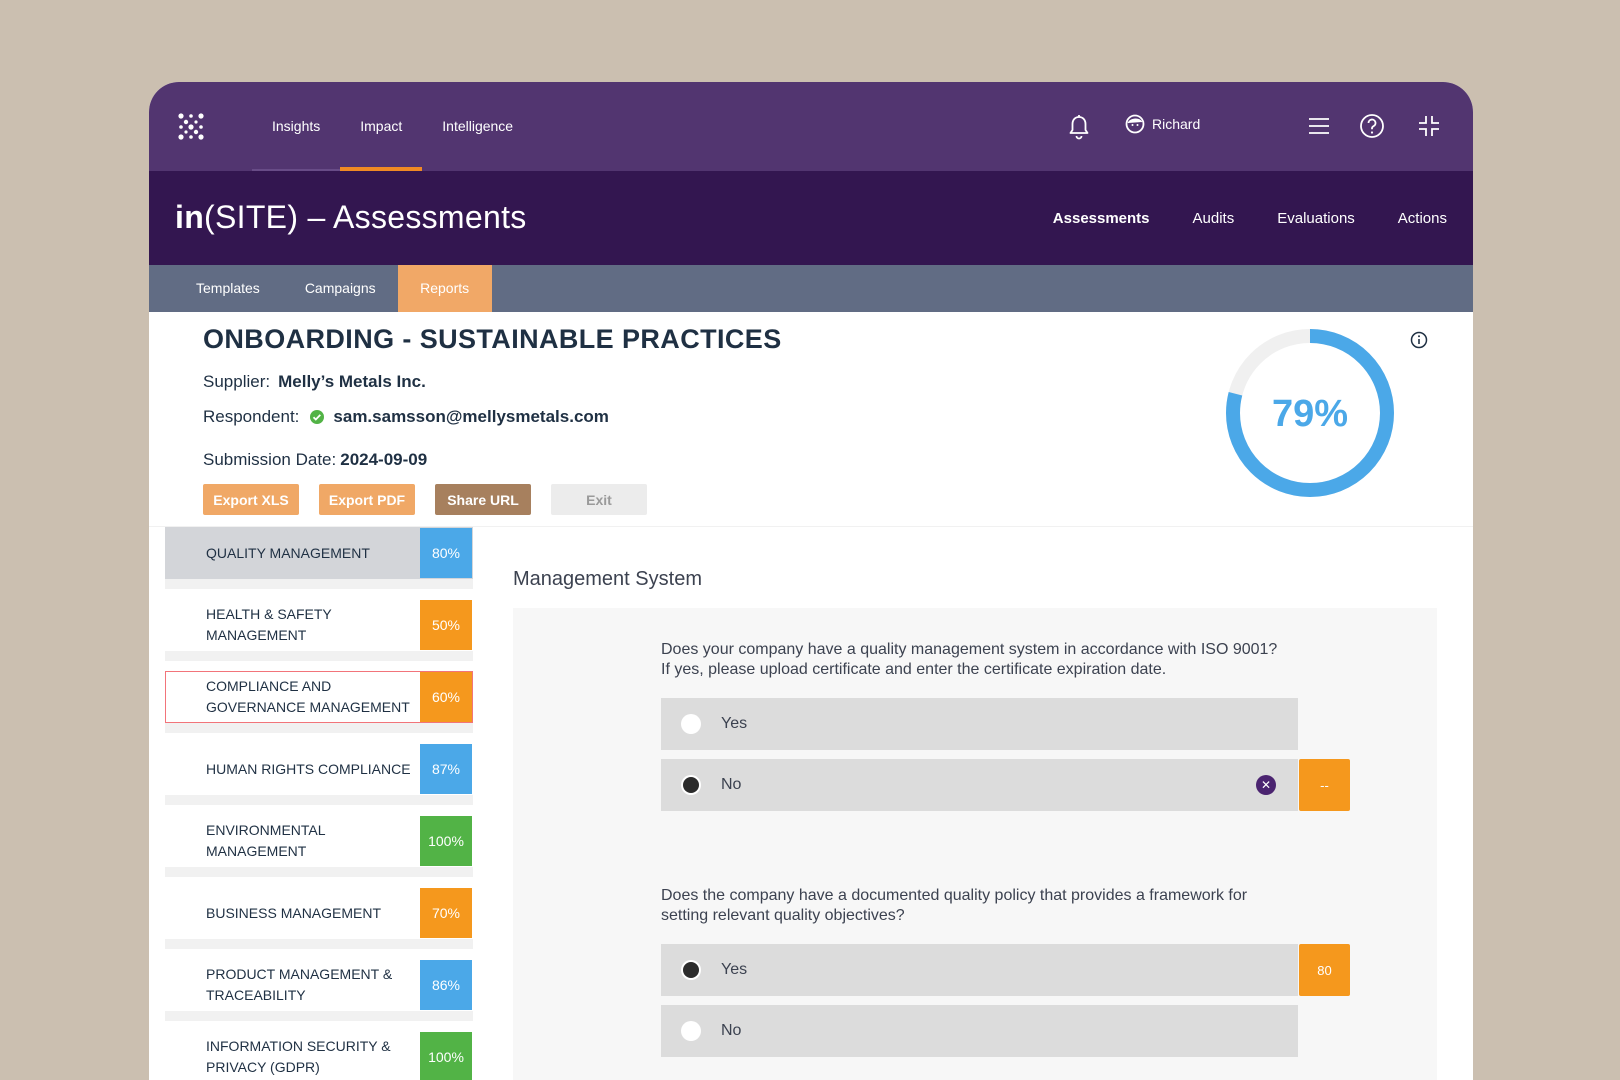  What do you see at coordinates (270, 459) in the screenshot?
I see `submission-label: Submission Date:` at bounding box center [270, 459].